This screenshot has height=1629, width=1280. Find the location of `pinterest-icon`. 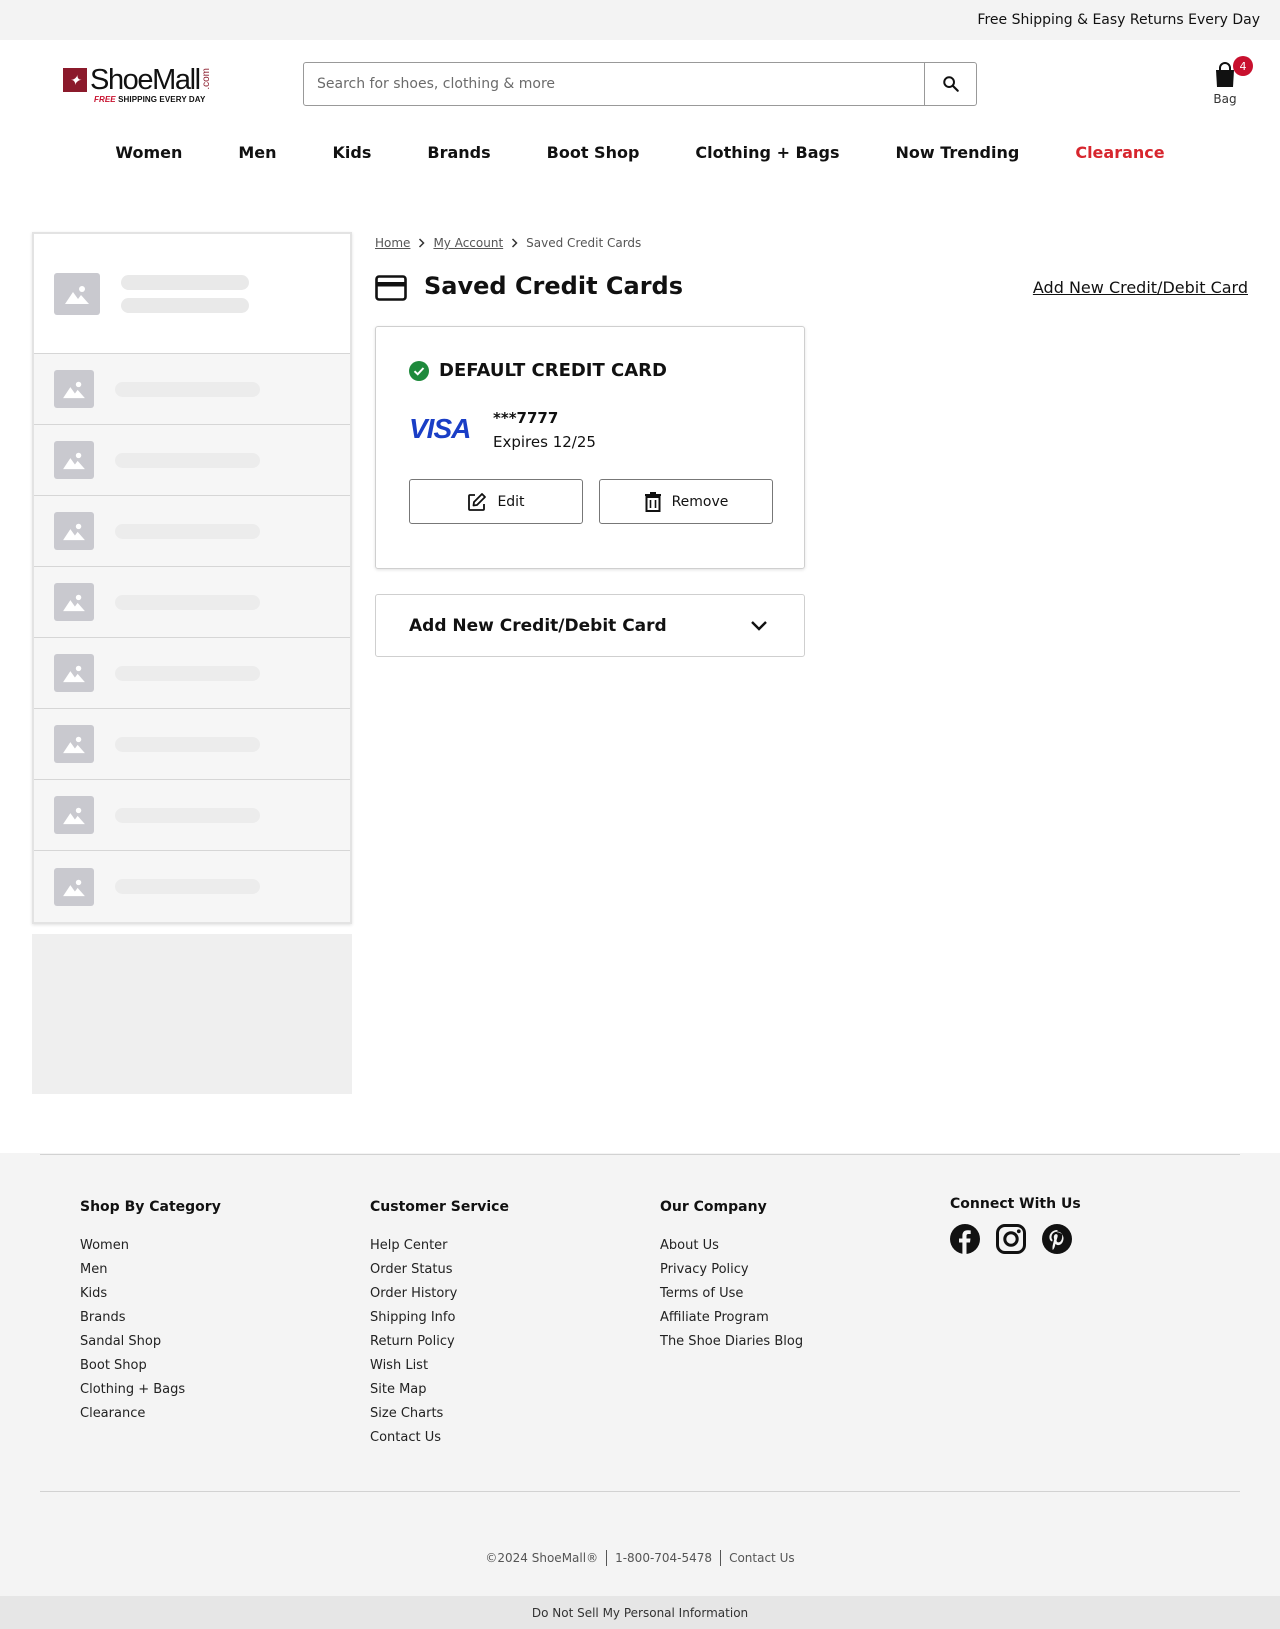

pinterest-icon is located at coordinates (1057, 1243).